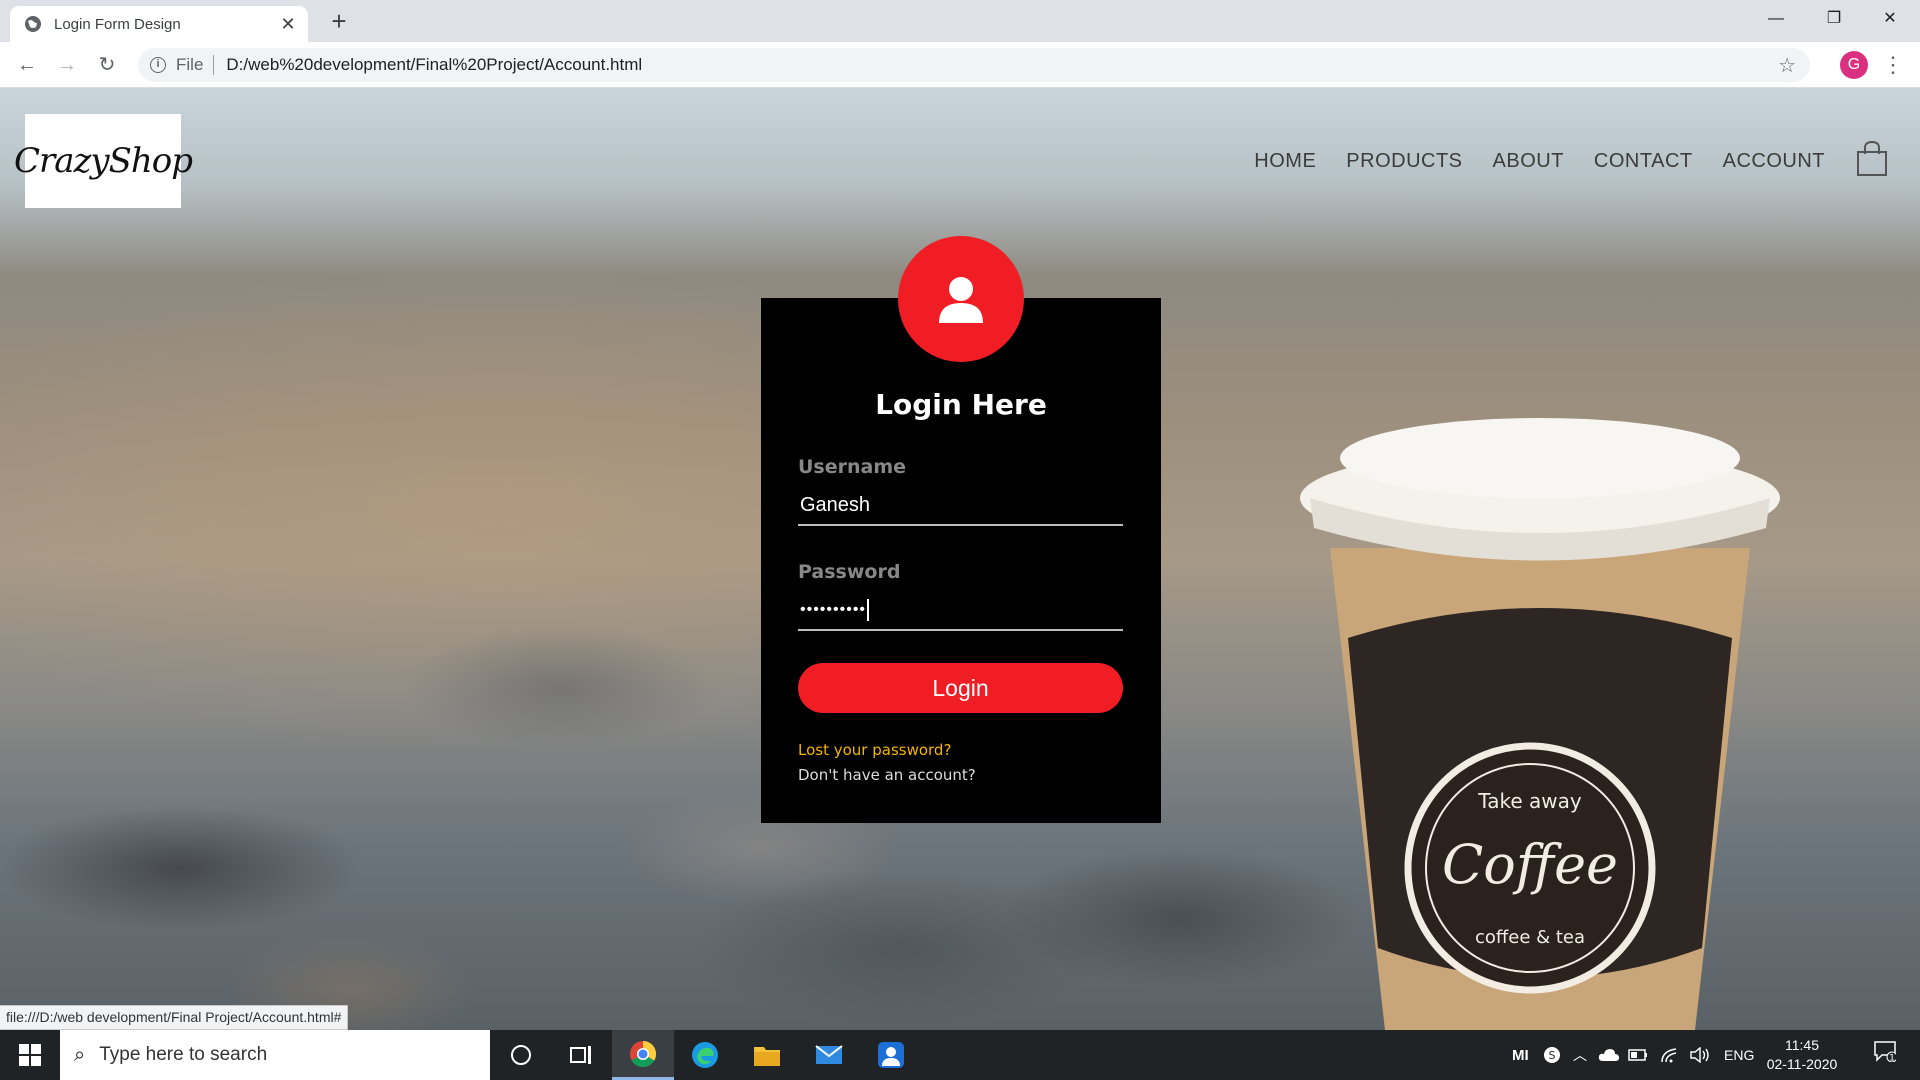 The image size is (1920, 1080). What do you see at coordinates (107, 65) in the screenshot?
I see `reload-button: ↻` at bounding box center [107, 65].